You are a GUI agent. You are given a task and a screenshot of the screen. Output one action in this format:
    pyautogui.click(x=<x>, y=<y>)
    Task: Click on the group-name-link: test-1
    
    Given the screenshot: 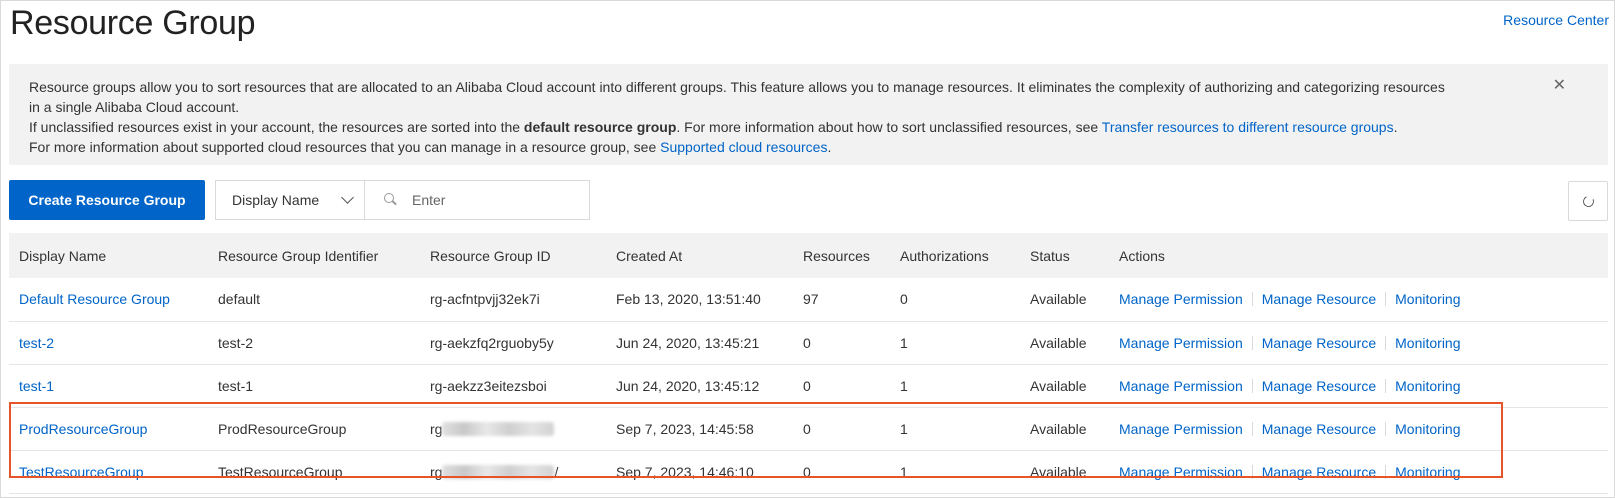 What is the action you would take?
    pyautogui.click(x=108, y=386)
    